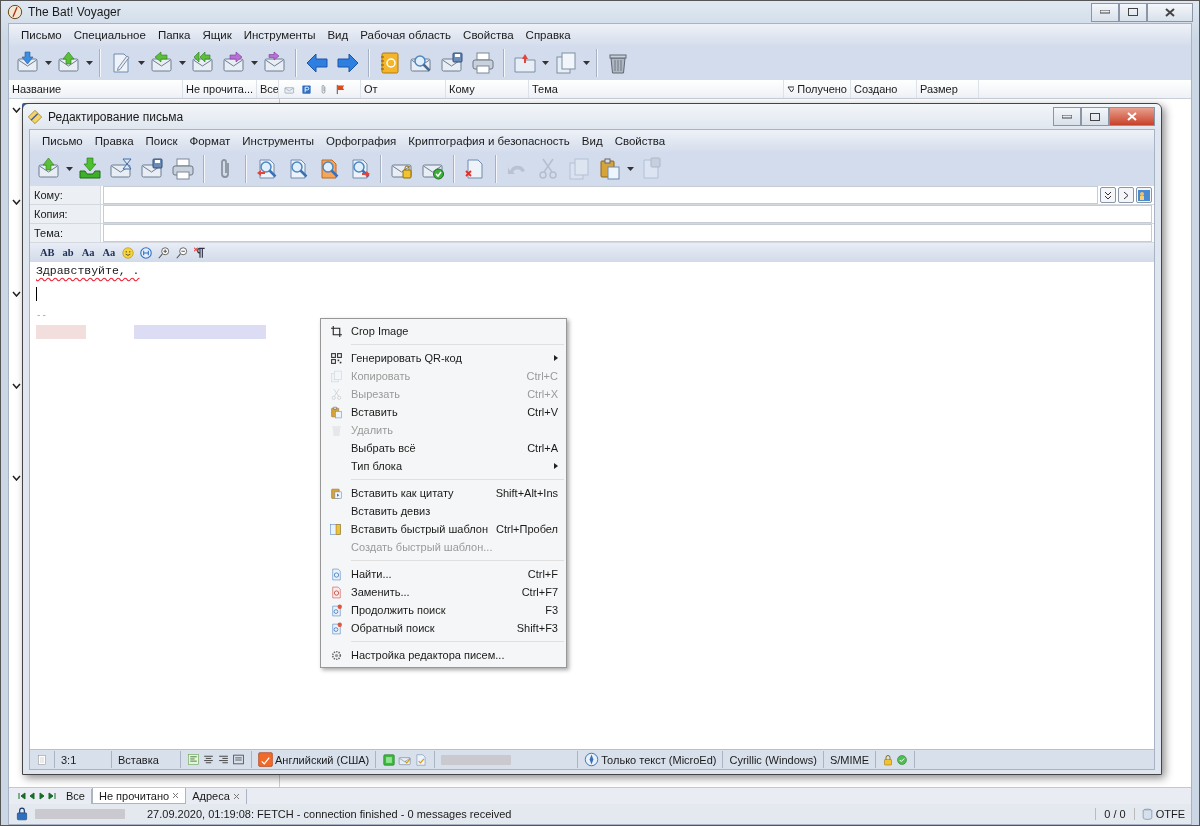 This screenshot has height=826, width=1200. I want to click on menu-item: Найти... Ctrl+F, so click(443, 574).